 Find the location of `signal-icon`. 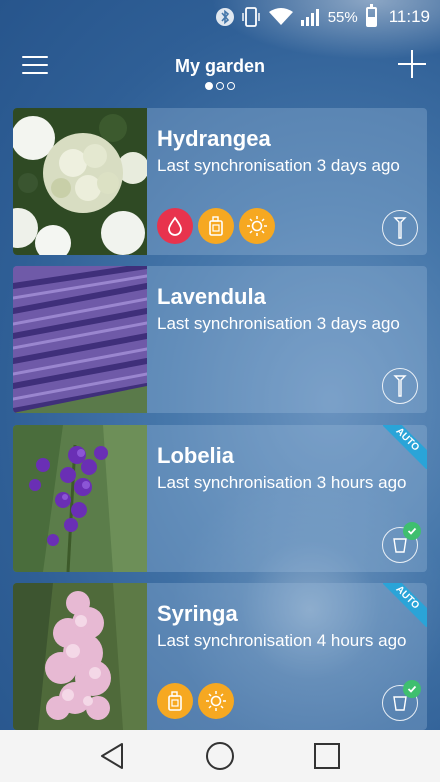

signal-icon is located at coordinates (311, 17).